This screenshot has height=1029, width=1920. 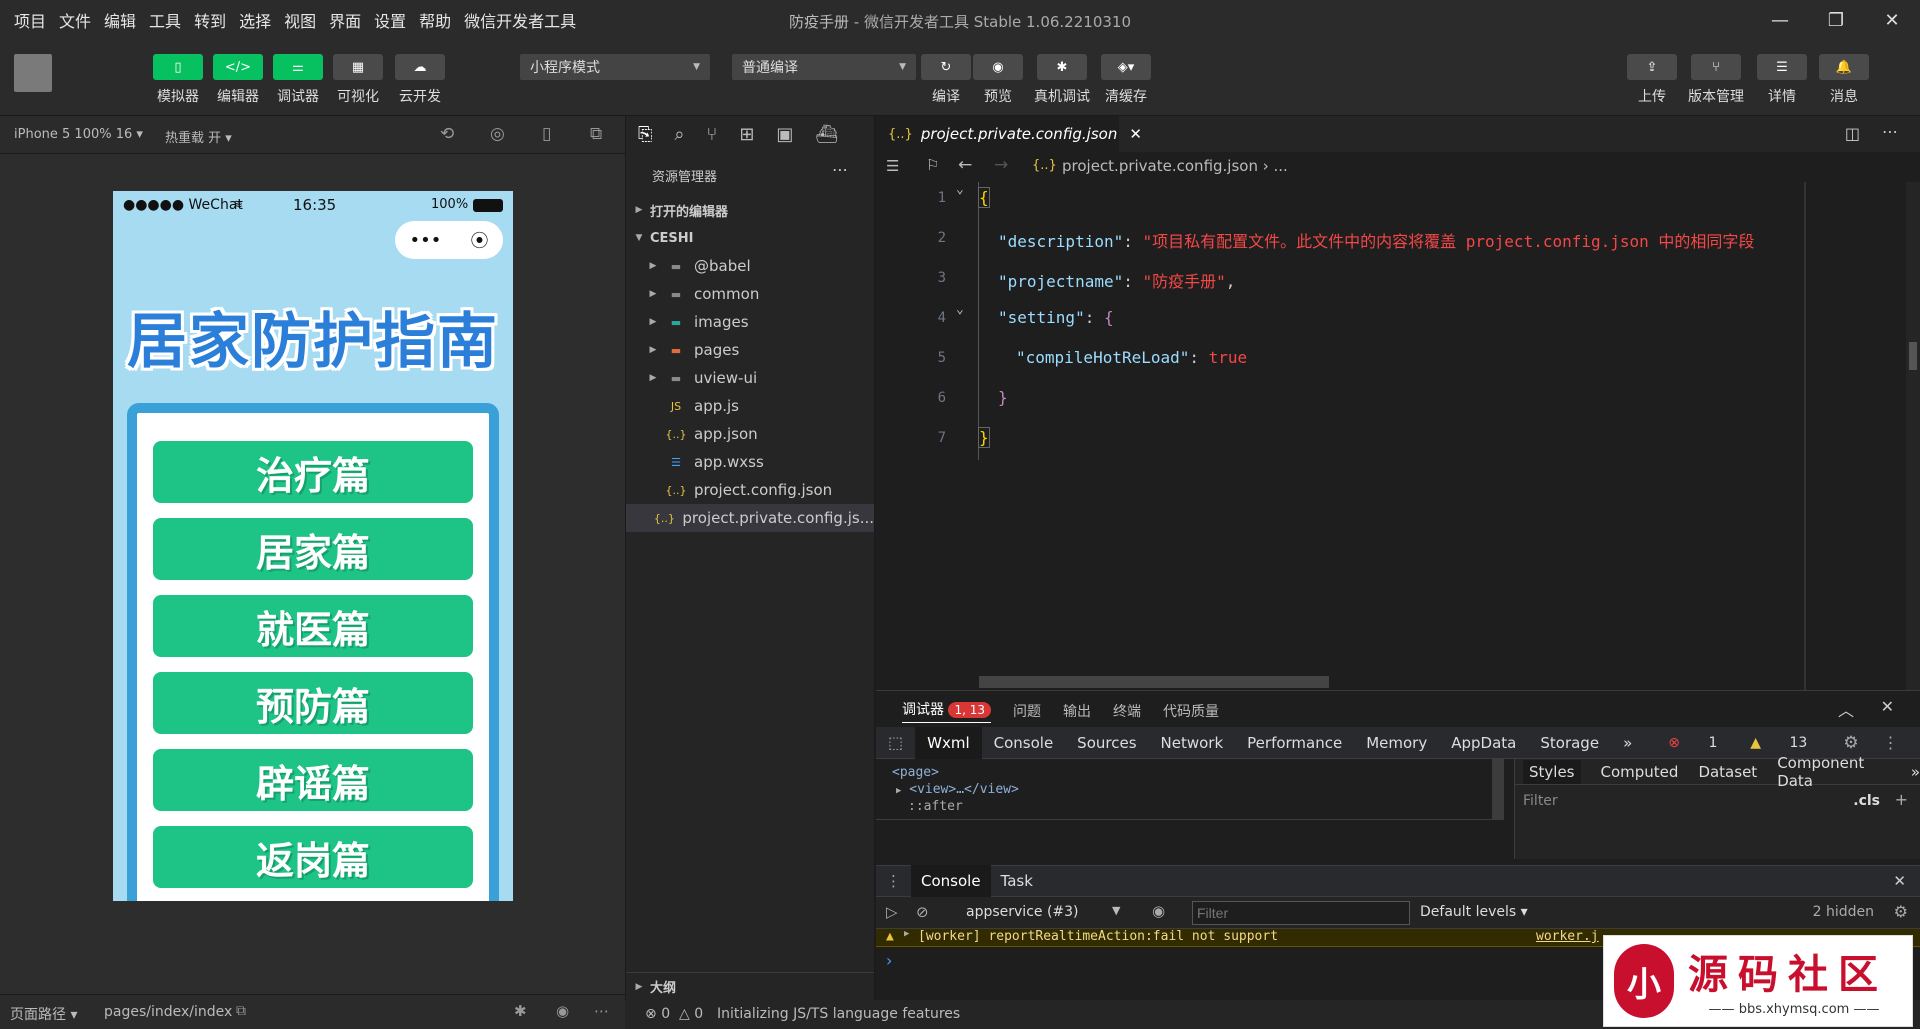 What do you see at coordinates (1552, 771) in the screenshot?
I see `tab-styles: Styles` at bounding box center [1552, 771].